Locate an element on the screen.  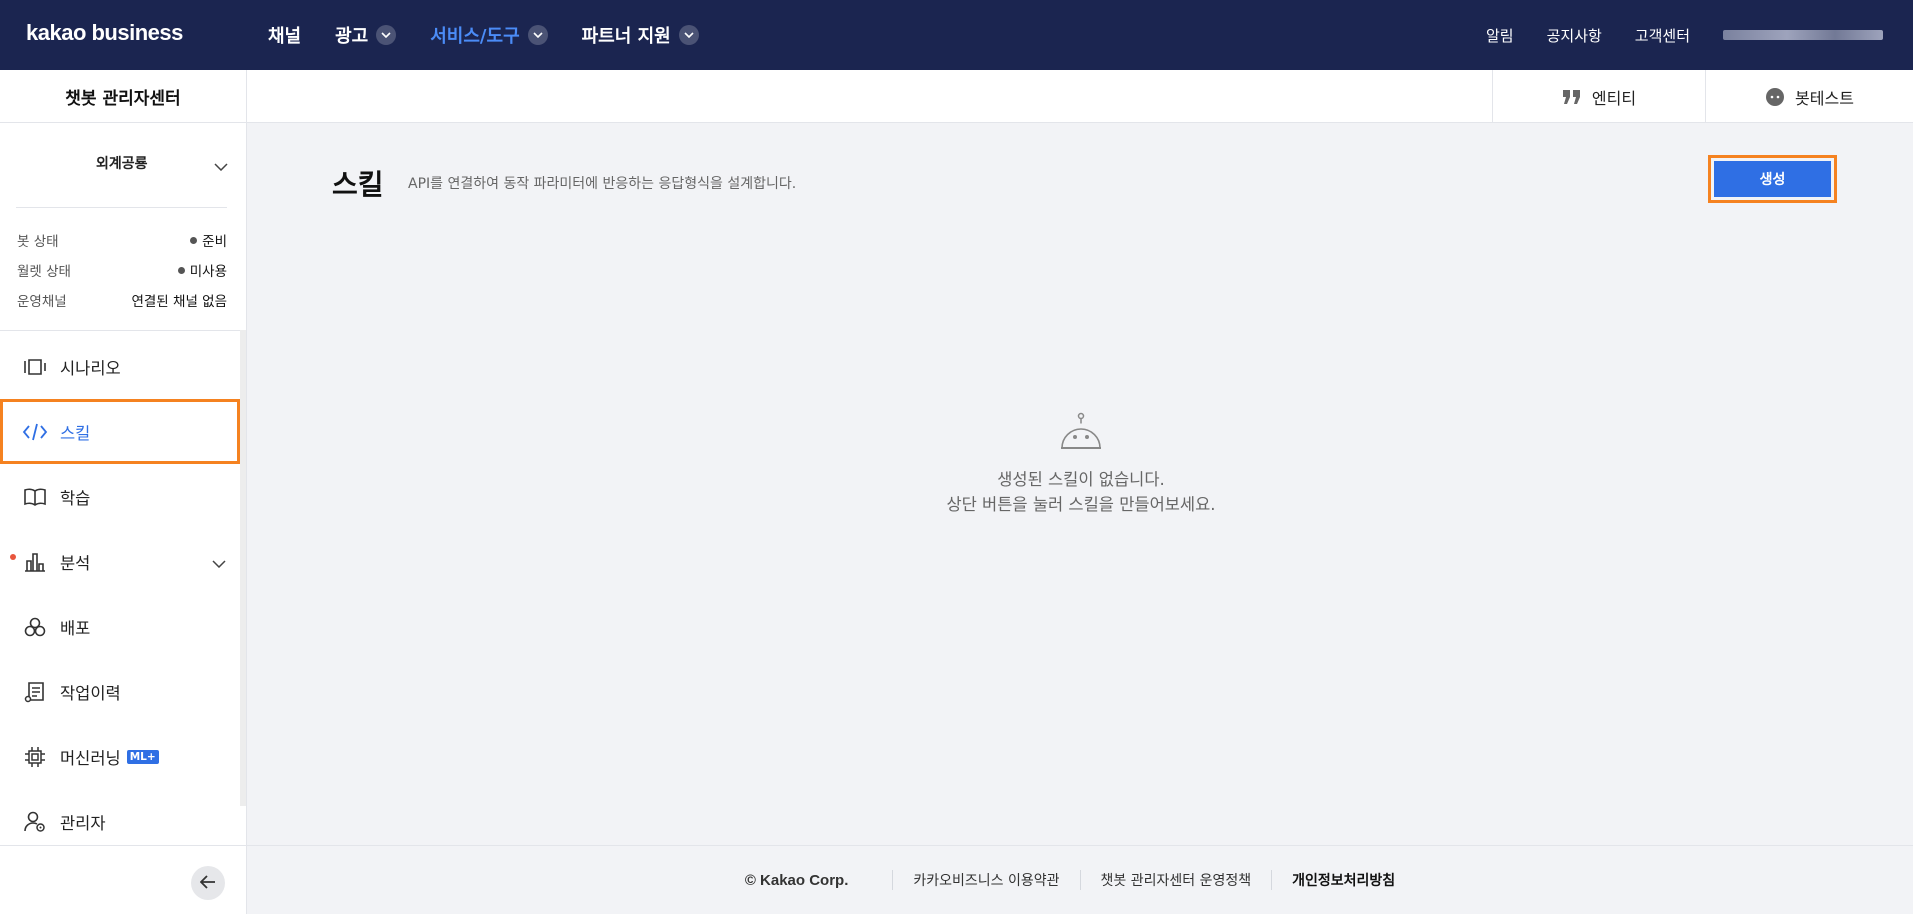
nav-item-services-tools: 서비스/도구 is located at coordinates (489, 35).